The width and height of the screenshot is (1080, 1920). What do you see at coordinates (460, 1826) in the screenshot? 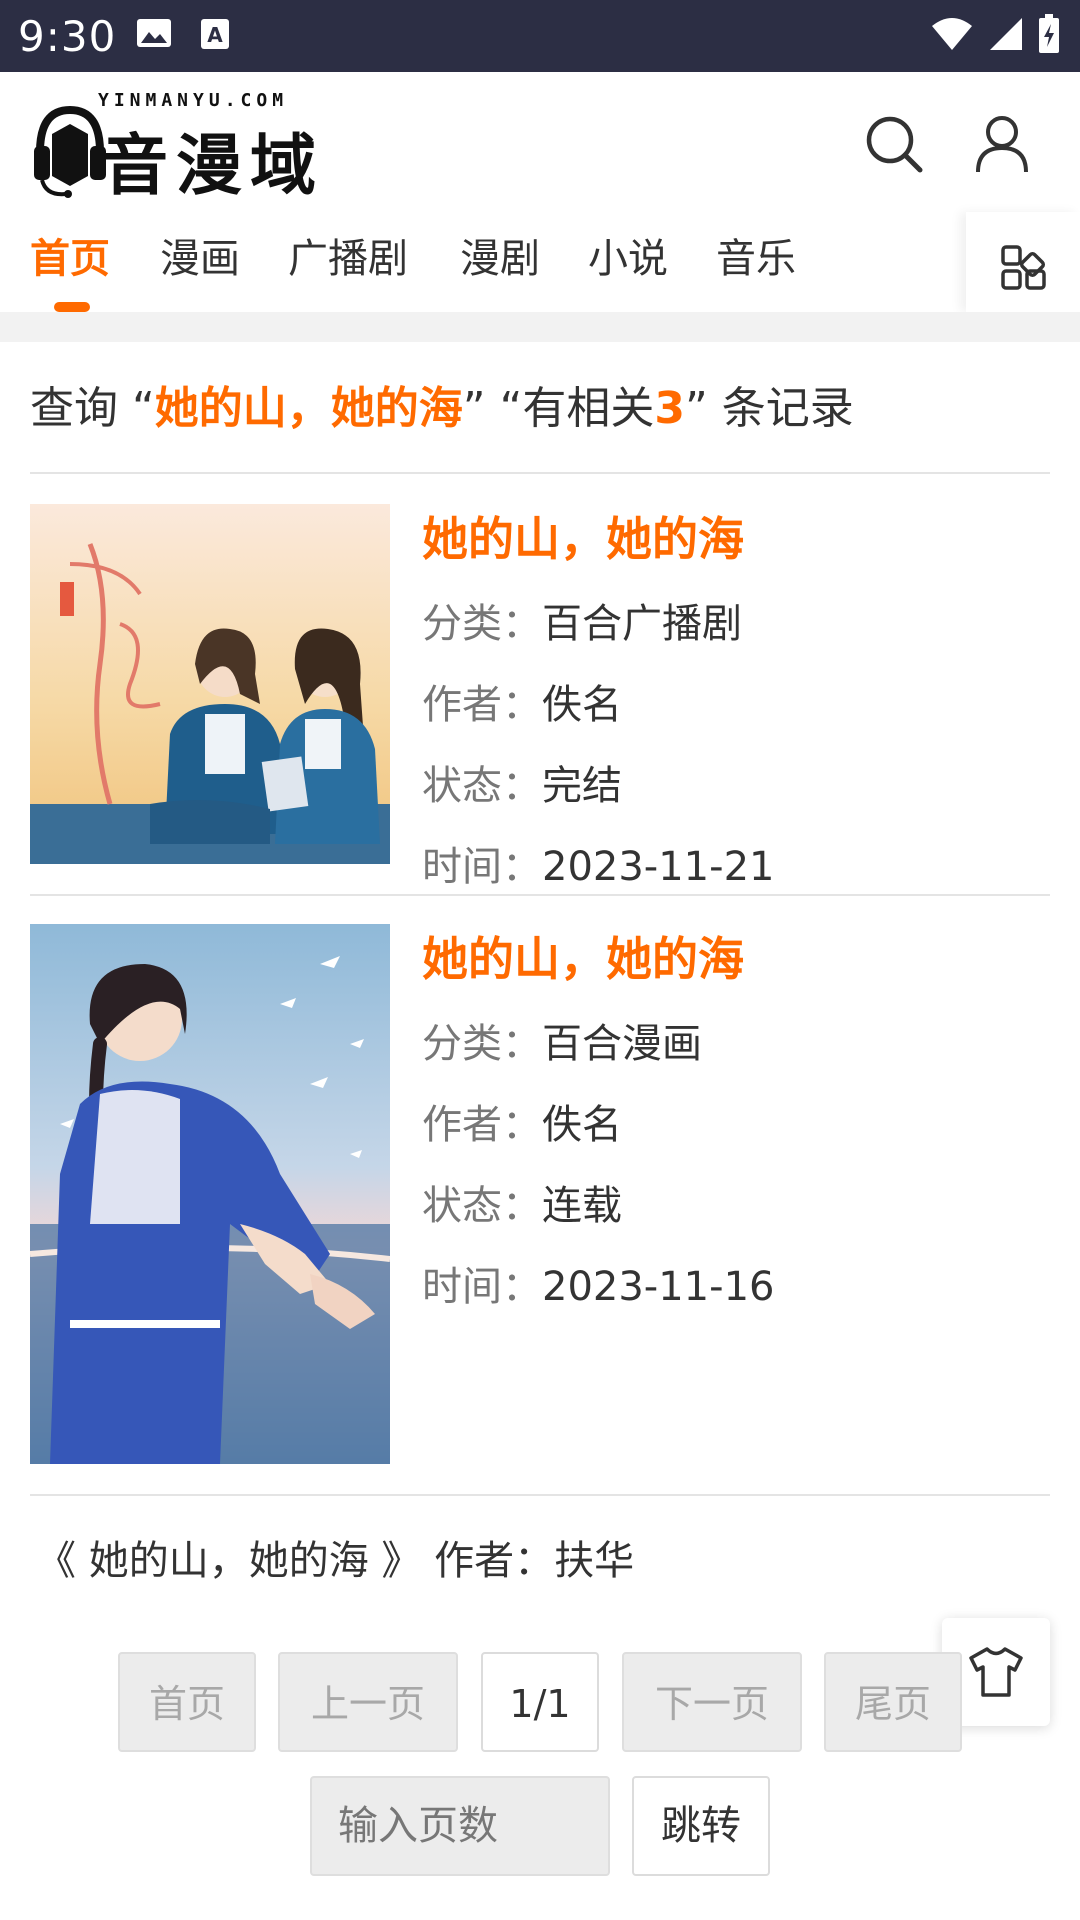
I see `page-number-input` at bounding box center [460, 1826].